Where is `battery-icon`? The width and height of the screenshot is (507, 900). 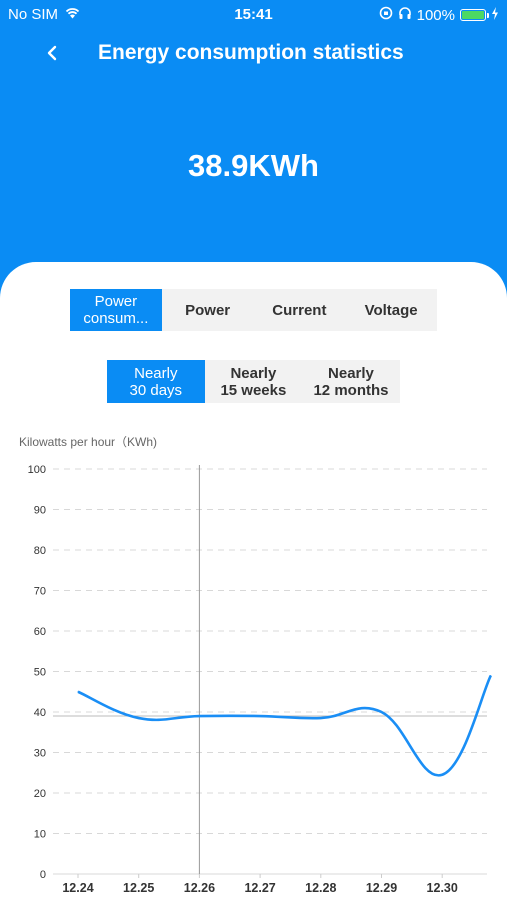
battery-icon is located at coordinates (474, 15).